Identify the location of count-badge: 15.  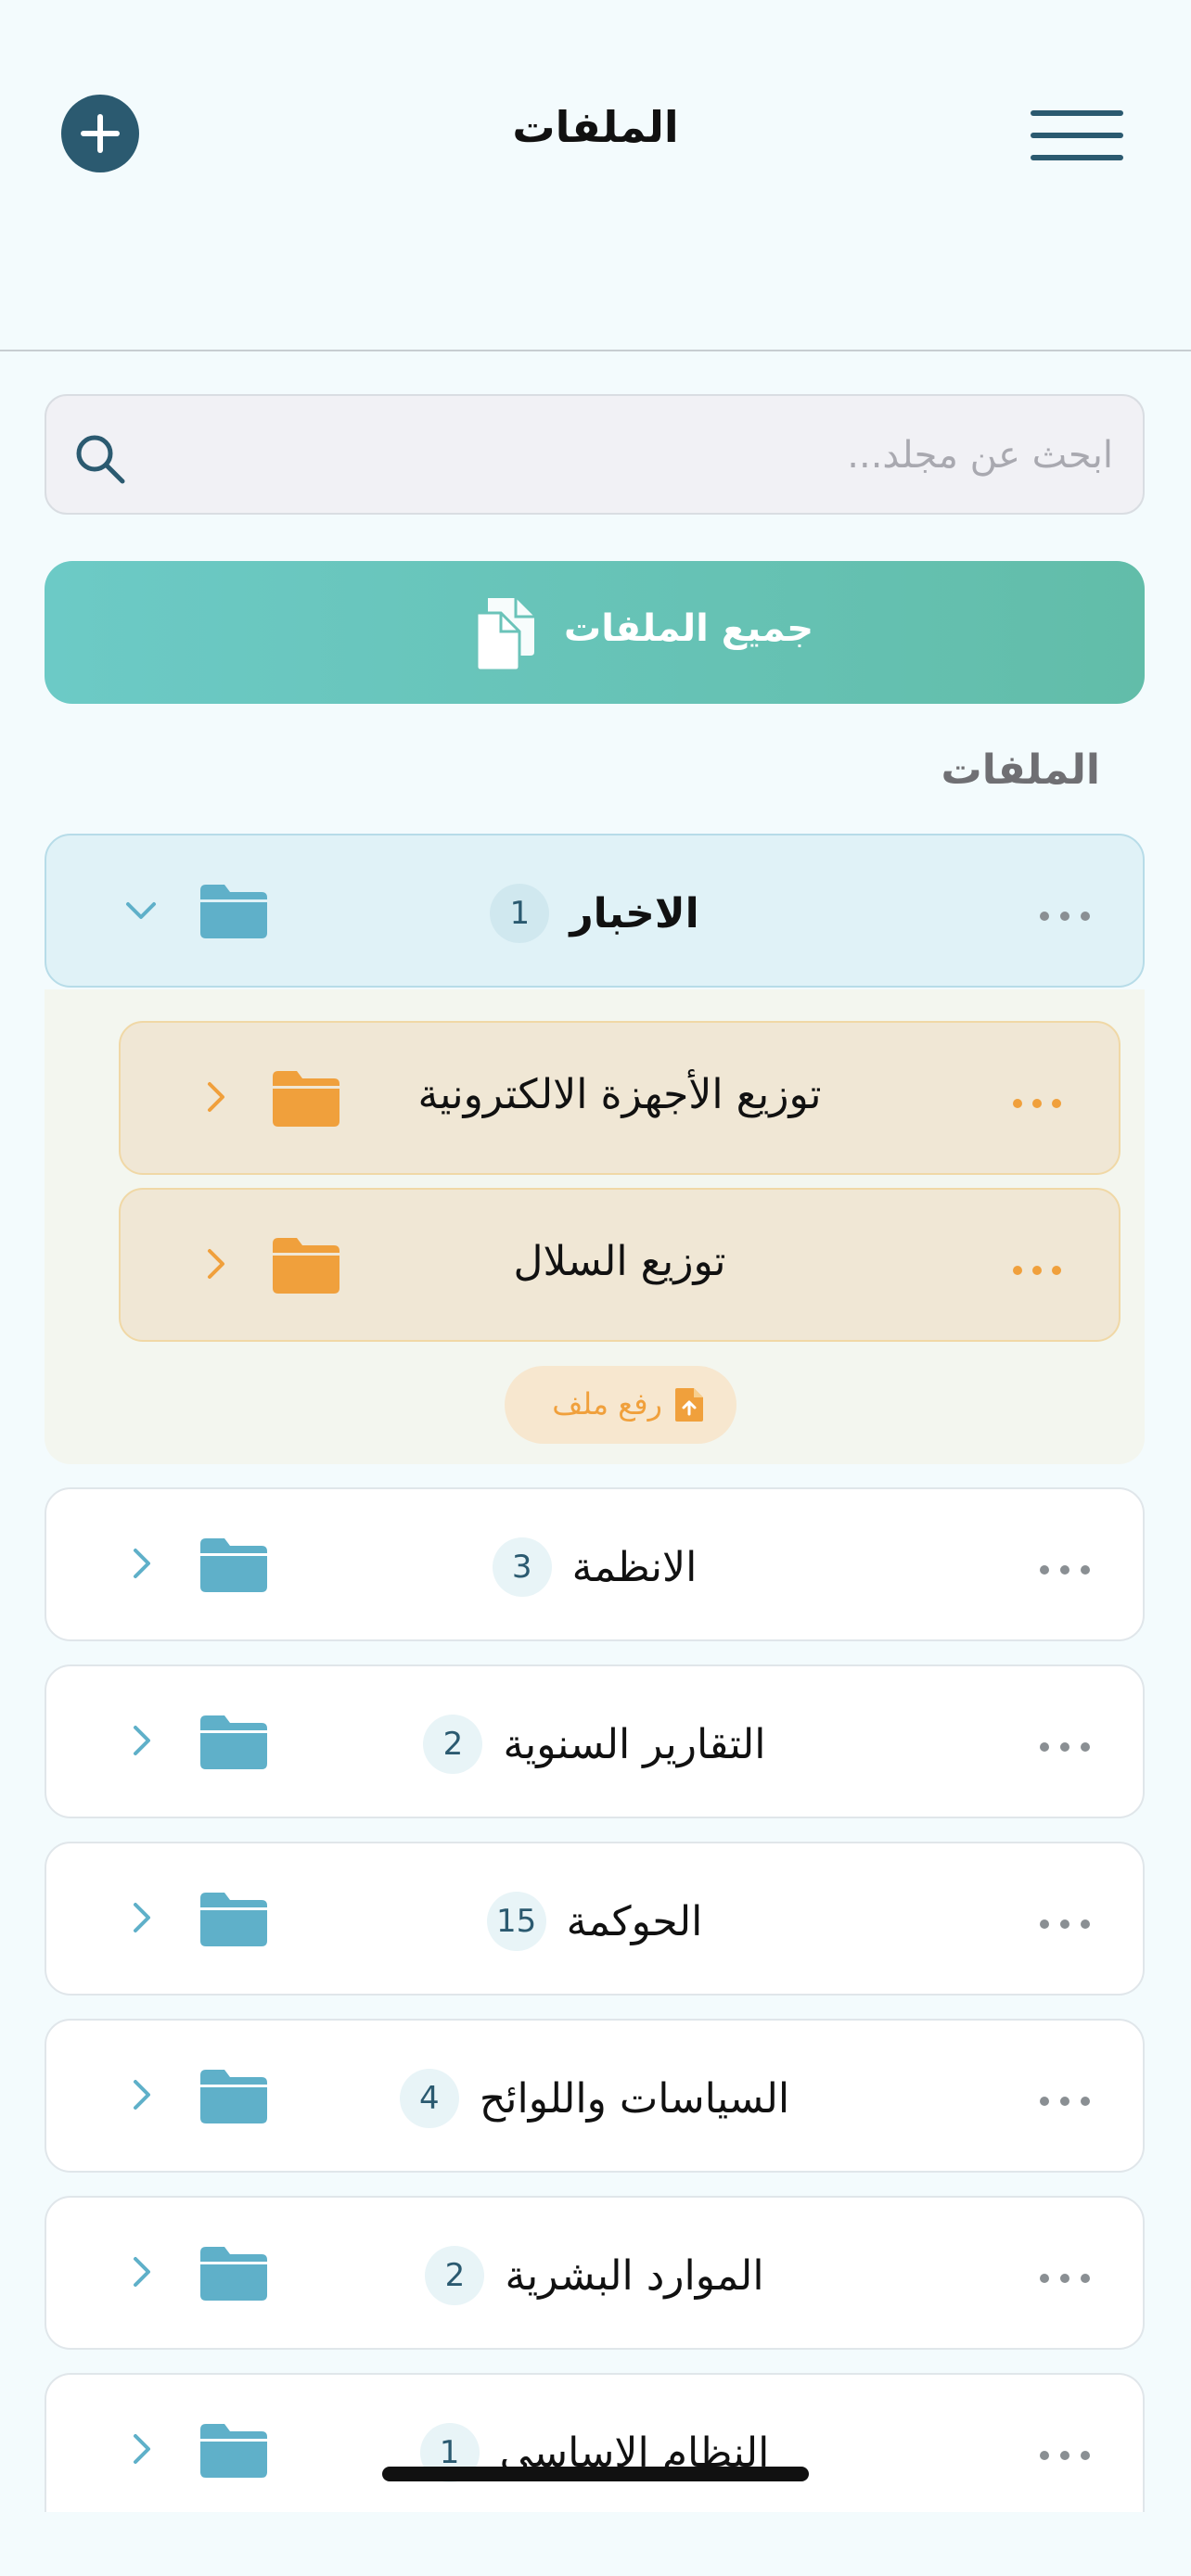
(516, 1922).